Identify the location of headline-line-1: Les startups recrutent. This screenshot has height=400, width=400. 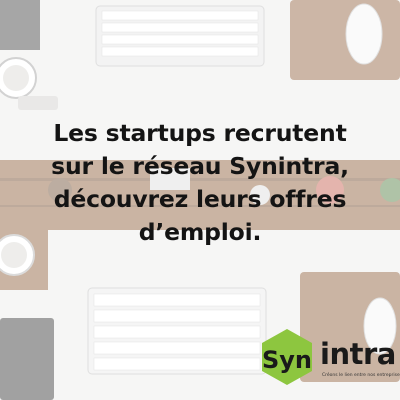
(200, 133).